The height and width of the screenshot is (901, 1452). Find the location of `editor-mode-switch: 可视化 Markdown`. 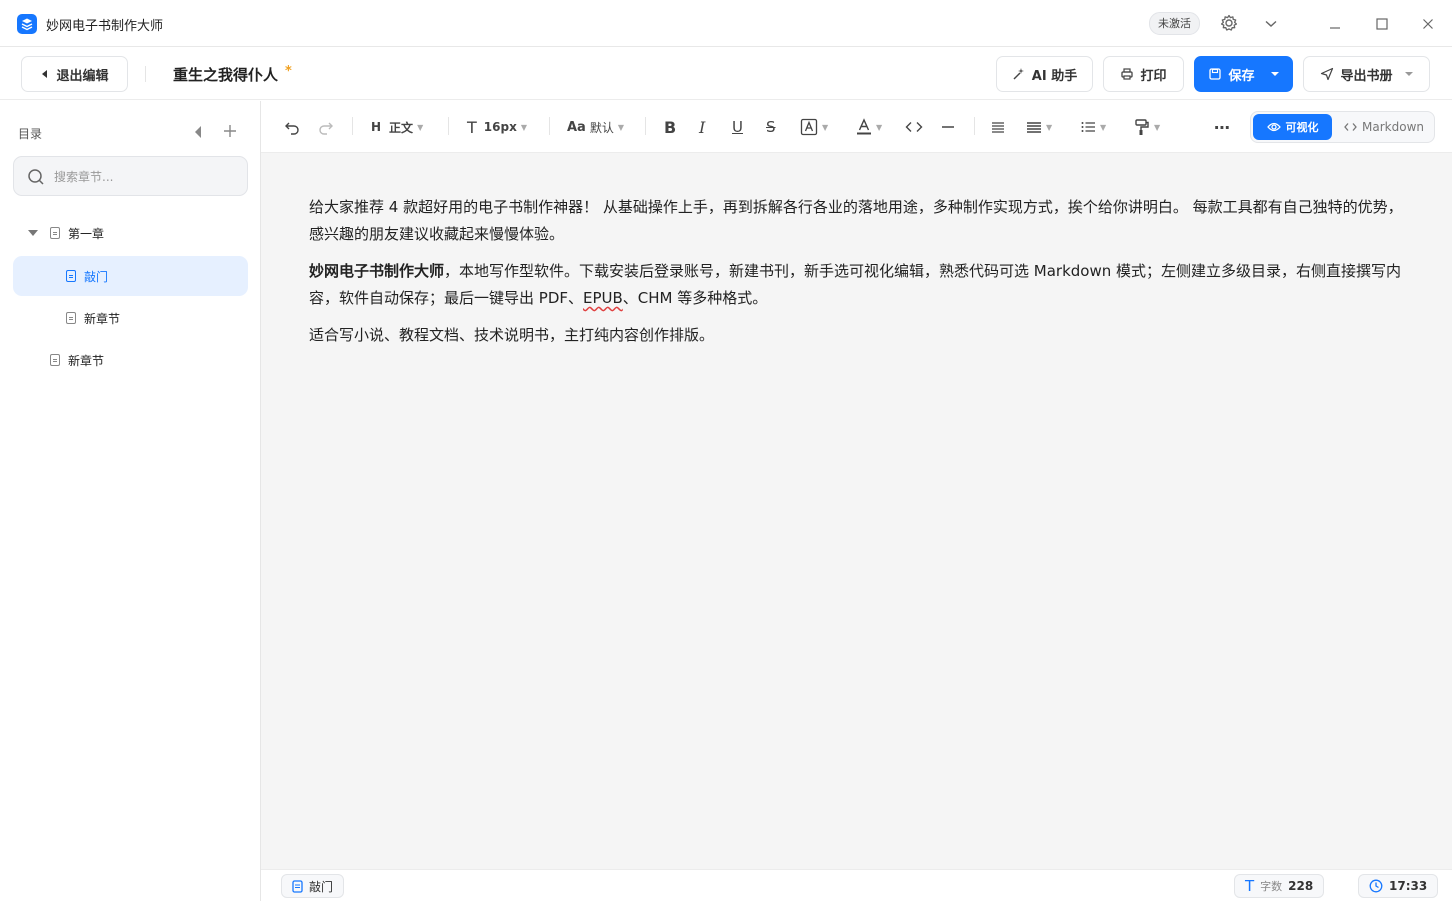

editor-mode-switch: 可视化 Markdown is located at coordinates (1342, 127).